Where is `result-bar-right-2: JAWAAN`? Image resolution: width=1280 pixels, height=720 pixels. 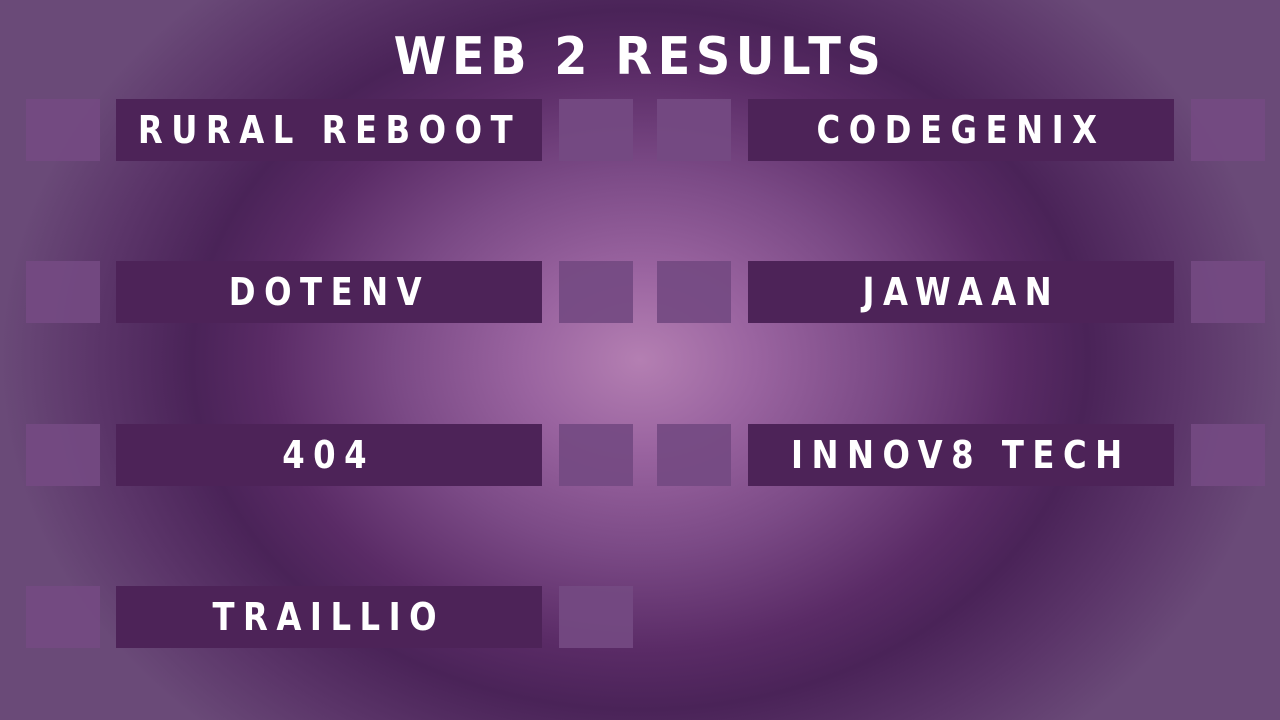
result-bar-right-2: JAWAAN is located at coordinates (961, 292).